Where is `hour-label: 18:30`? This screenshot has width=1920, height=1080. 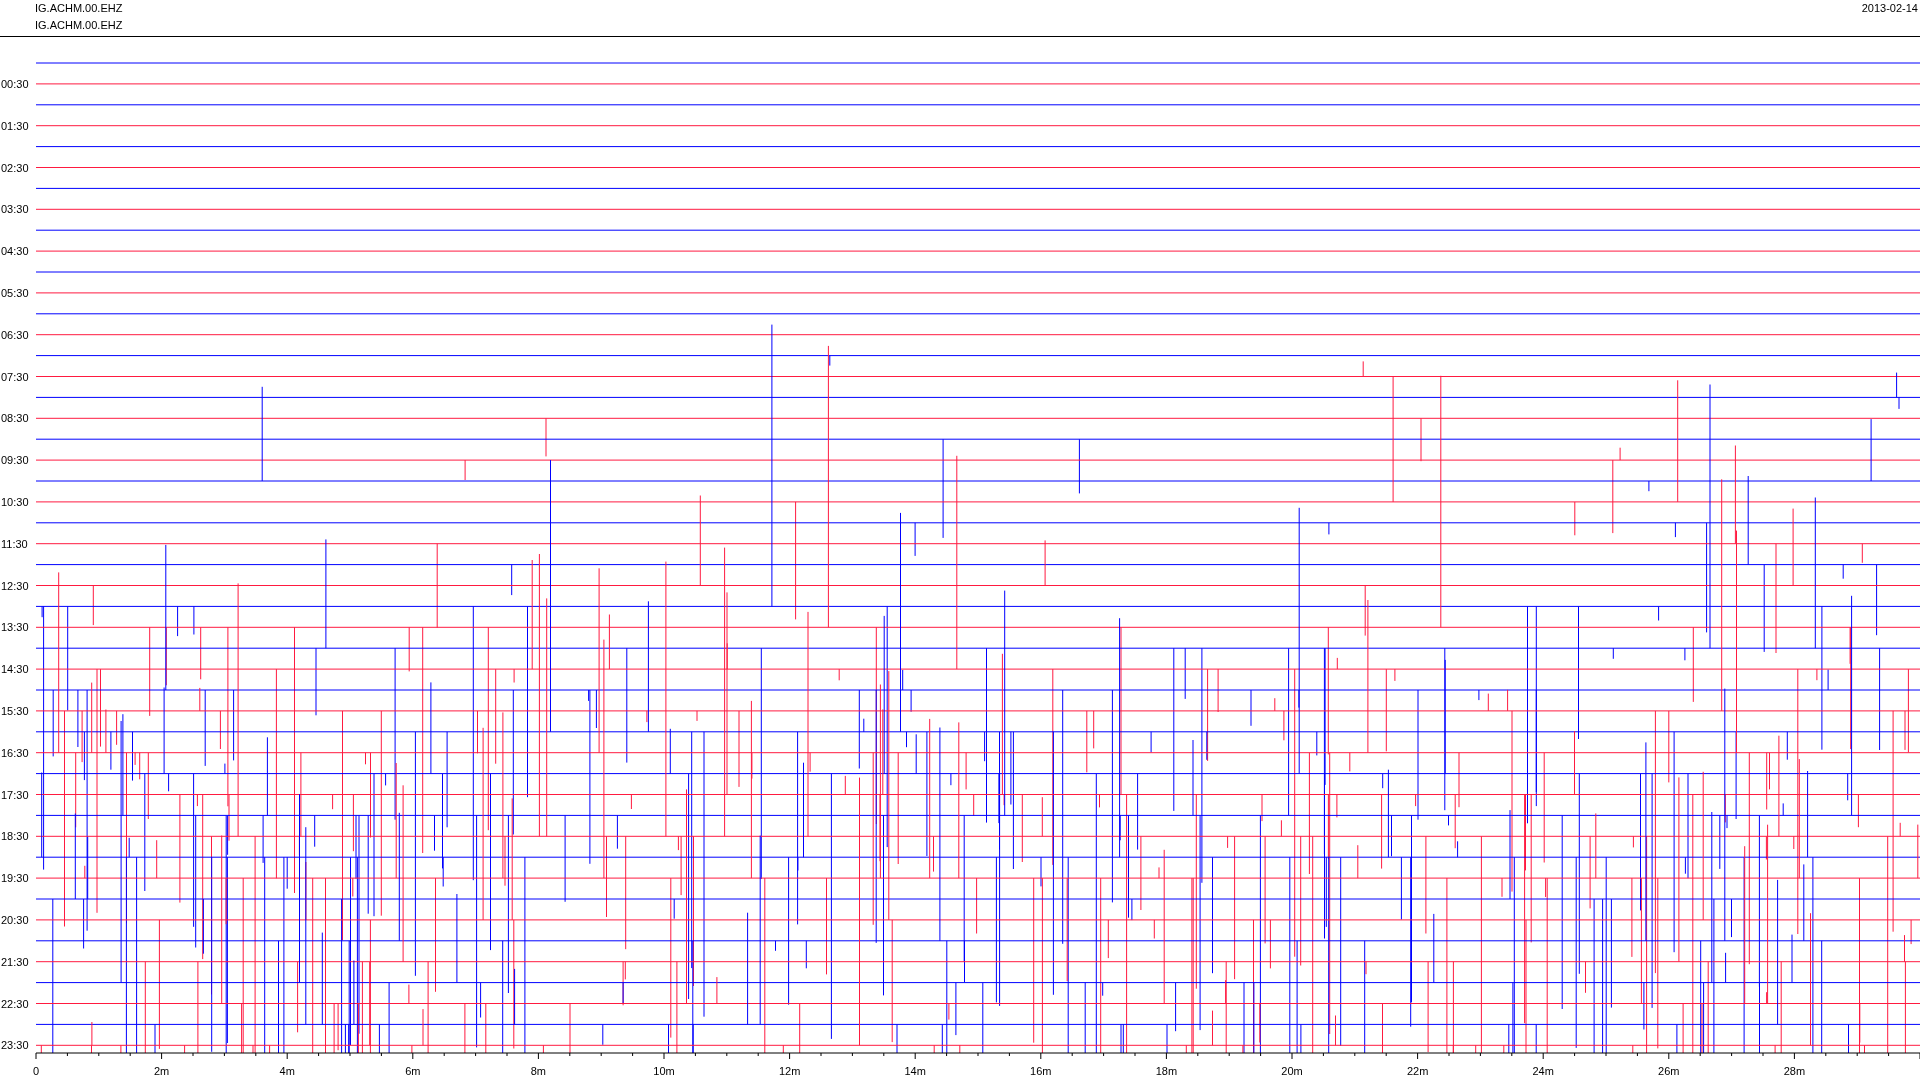
hour-label: 18:30 is located at coordinates (15, 836).